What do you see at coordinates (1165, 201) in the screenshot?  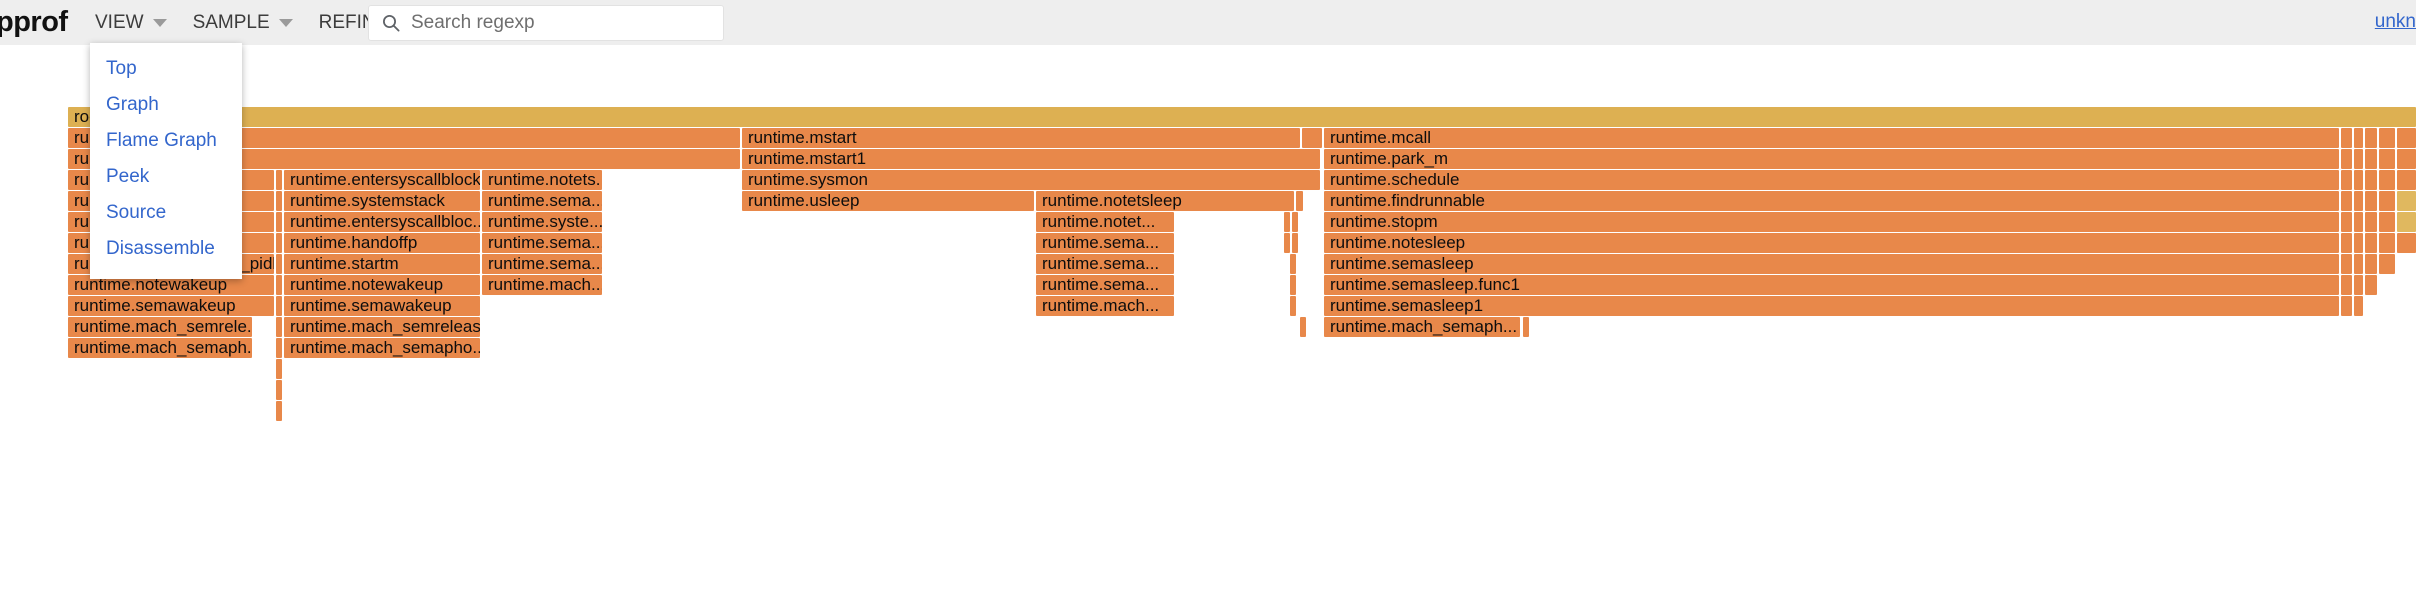 I see `flame-frame: runtime.notetsleep` at bounding box center [1165, 201].